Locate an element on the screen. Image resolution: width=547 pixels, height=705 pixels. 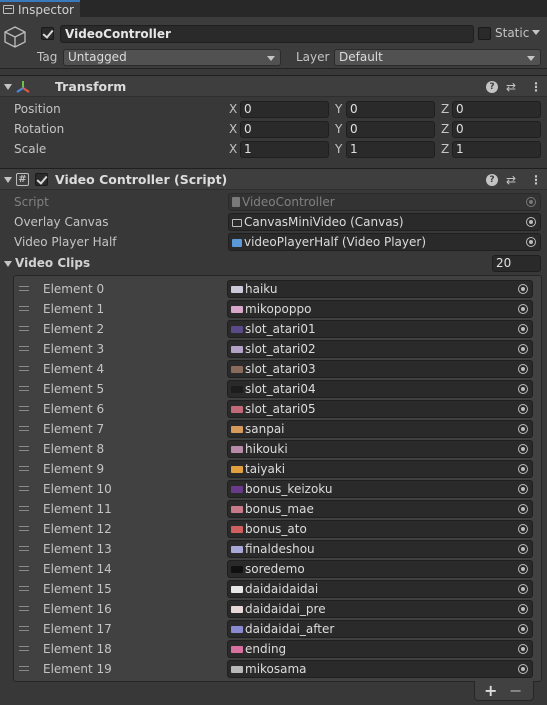
component-enabled-checkbox is located at coordinates (41, 179).